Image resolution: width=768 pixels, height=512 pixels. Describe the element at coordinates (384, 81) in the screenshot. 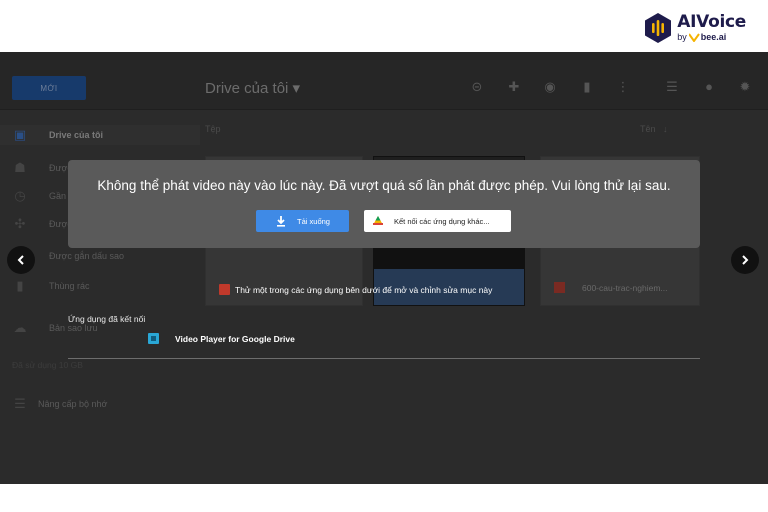

I see `drive-toolbar: MỚI Drive của tôi ▾ ⊝ ✚ ◉ ▮ ⋮ ☰ ● ✹` at that location.